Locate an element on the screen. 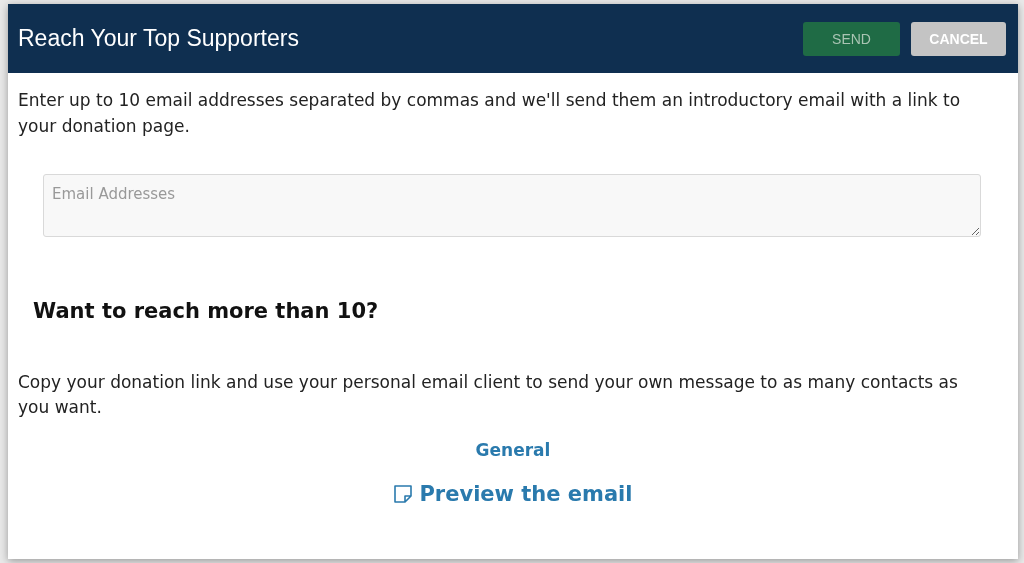 Image resolution: width=1024 pixels, height=563 pixels. intro-text: Enter up to 10 email addresses separated by commas and we'll send them an introductory email with a link to your donation page. is located at coordinates (490, 113).